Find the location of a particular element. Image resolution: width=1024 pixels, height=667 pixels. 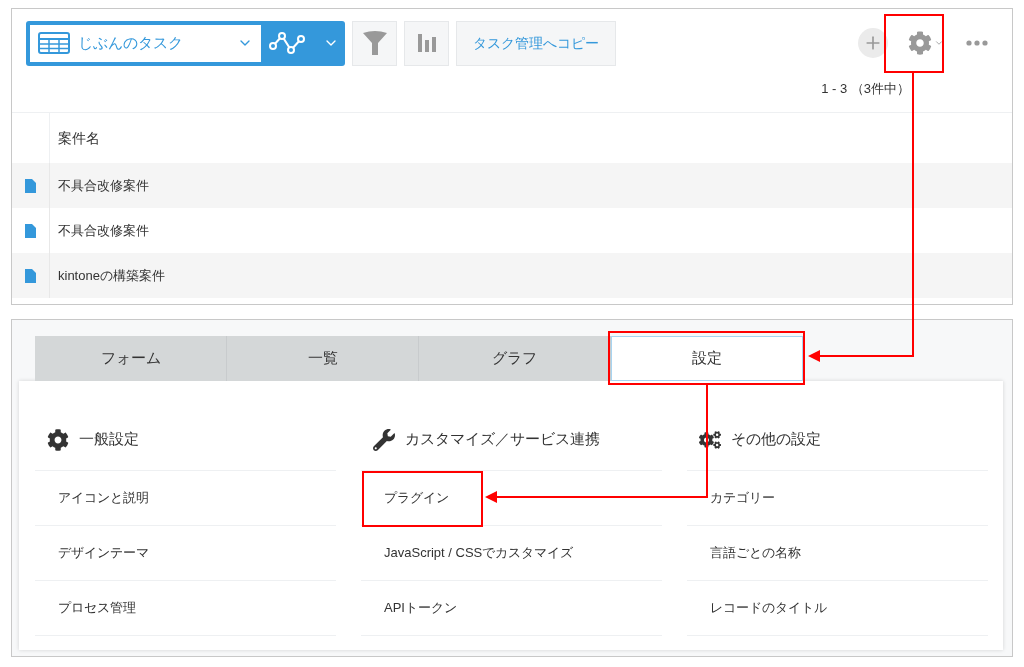

section-title: 一般設定 is located at coordinates (109, 439).